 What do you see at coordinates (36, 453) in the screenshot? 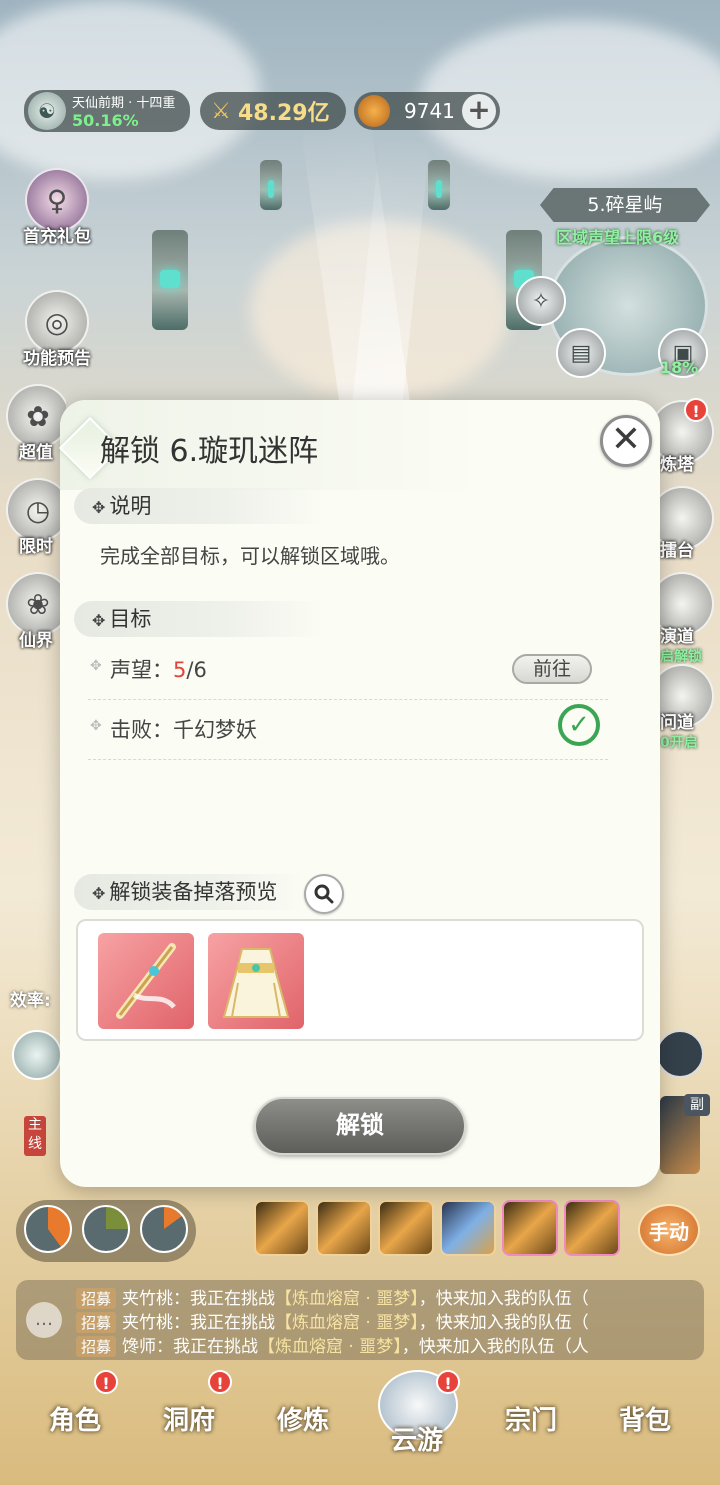
I see `side-icon-label: 超值` at bounding box center [36, 453].